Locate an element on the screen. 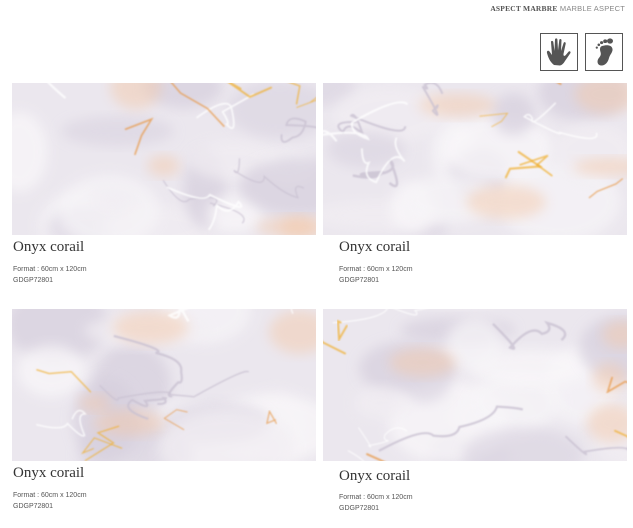 The width and height of the screenshot is (633, 528). hand-icon-box is located at coordinates (559, 52).